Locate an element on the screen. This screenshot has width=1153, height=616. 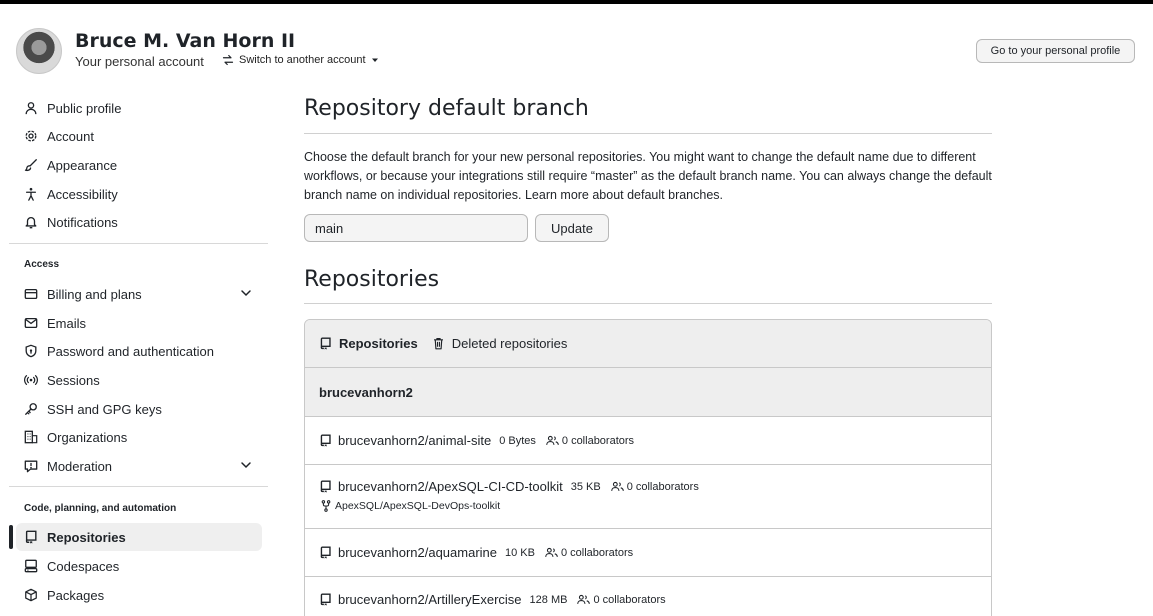
sidebar-item-packages: Packages is located at coordinates (139, 595).